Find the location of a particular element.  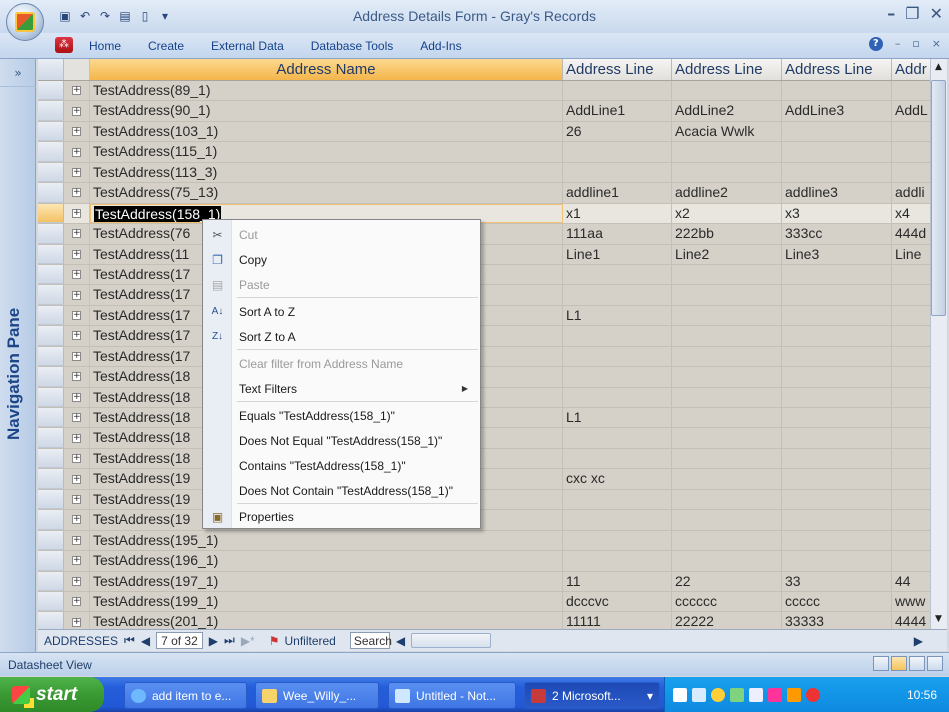

column-header-address-line-1: Address Line is located at coordinates (617, 69).